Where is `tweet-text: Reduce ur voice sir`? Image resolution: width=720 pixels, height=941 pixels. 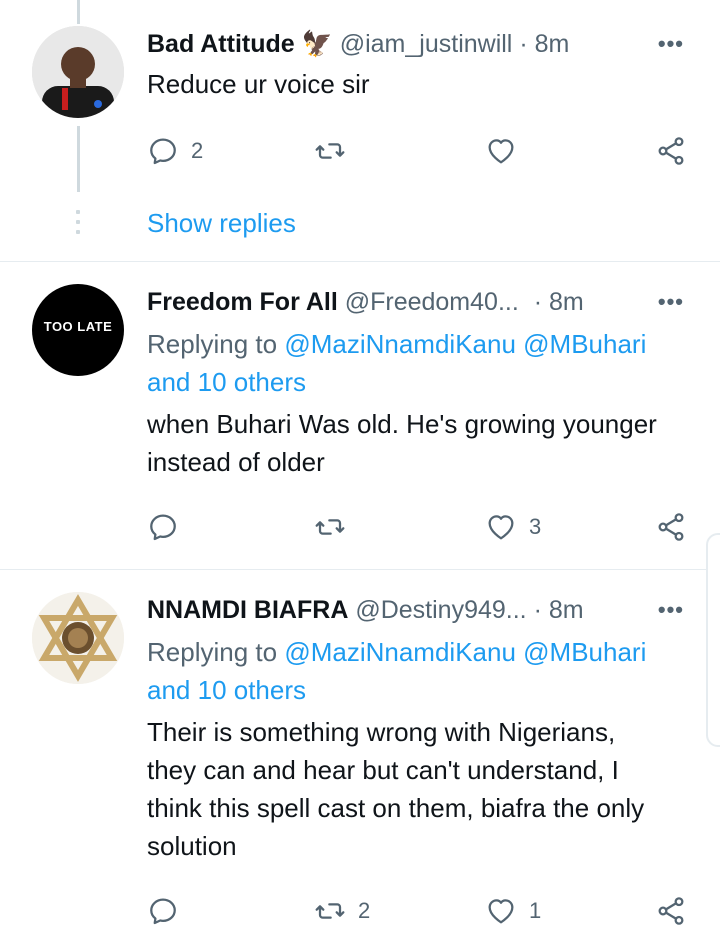
tweet-text: Reduce ur voice sir is located at coordinates (258, 84).